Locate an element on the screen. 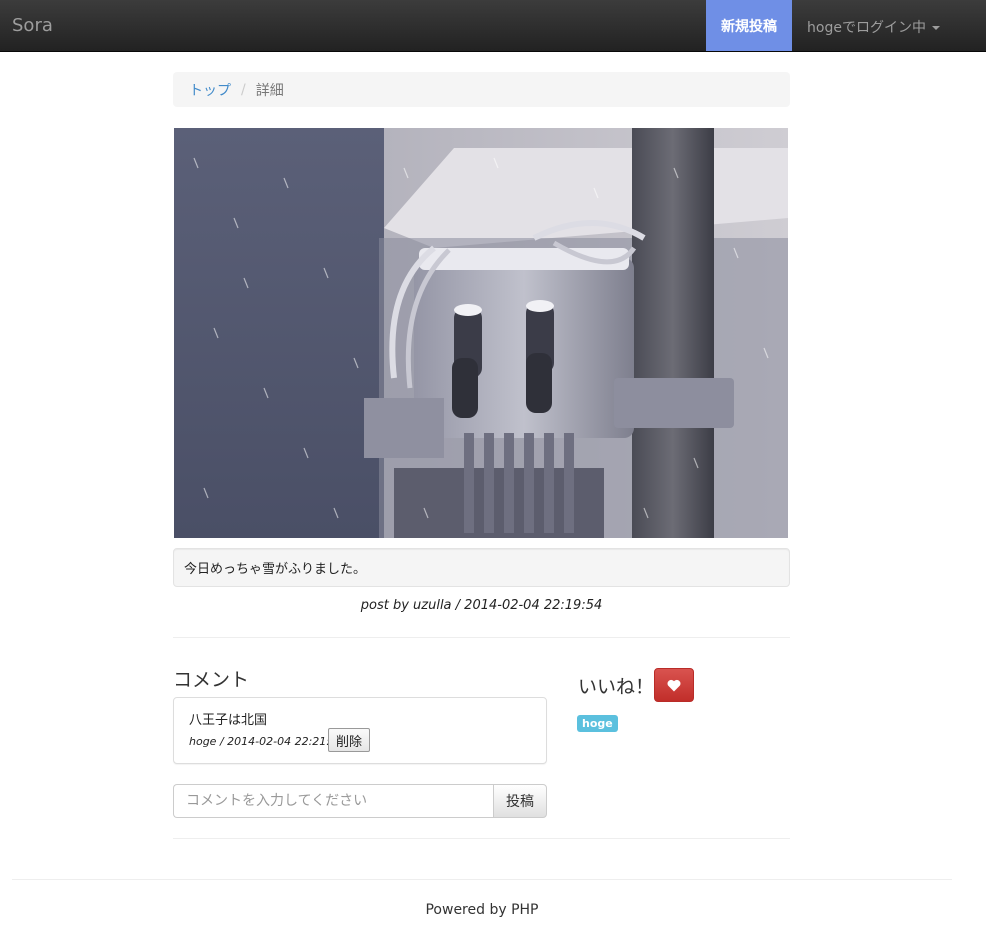  footer-divider is located at coordinates (482, 879).